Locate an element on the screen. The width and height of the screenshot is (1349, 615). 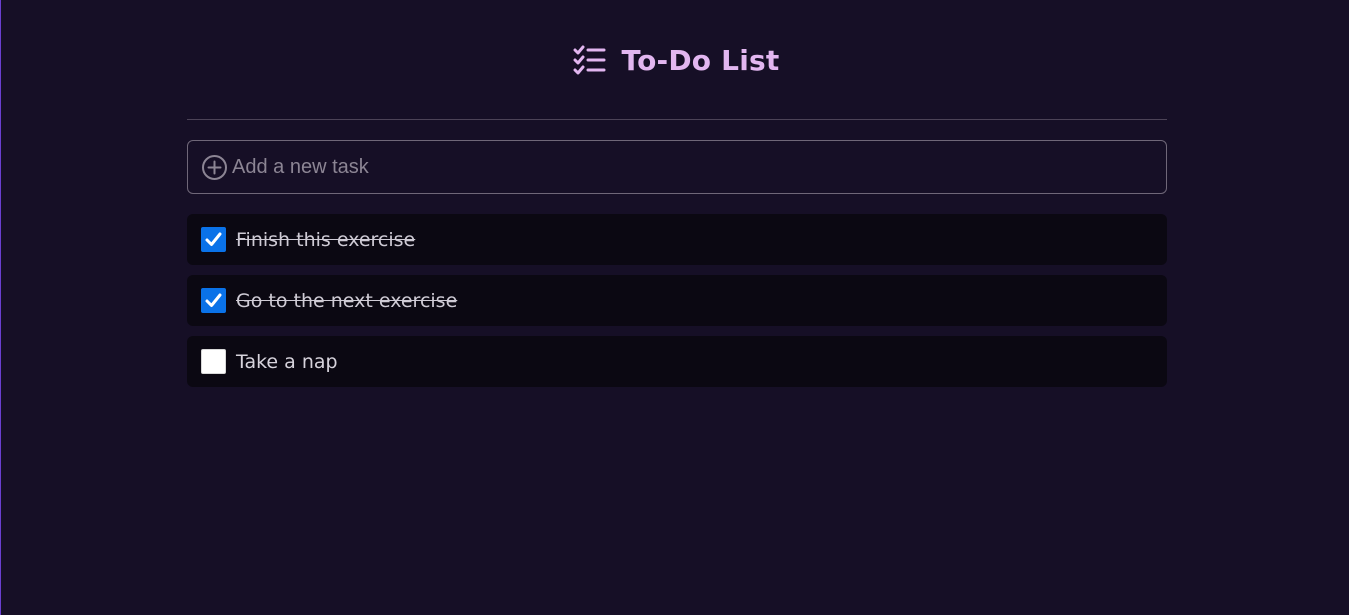
task-label: Take a nap is located at coordinates (287, 361).